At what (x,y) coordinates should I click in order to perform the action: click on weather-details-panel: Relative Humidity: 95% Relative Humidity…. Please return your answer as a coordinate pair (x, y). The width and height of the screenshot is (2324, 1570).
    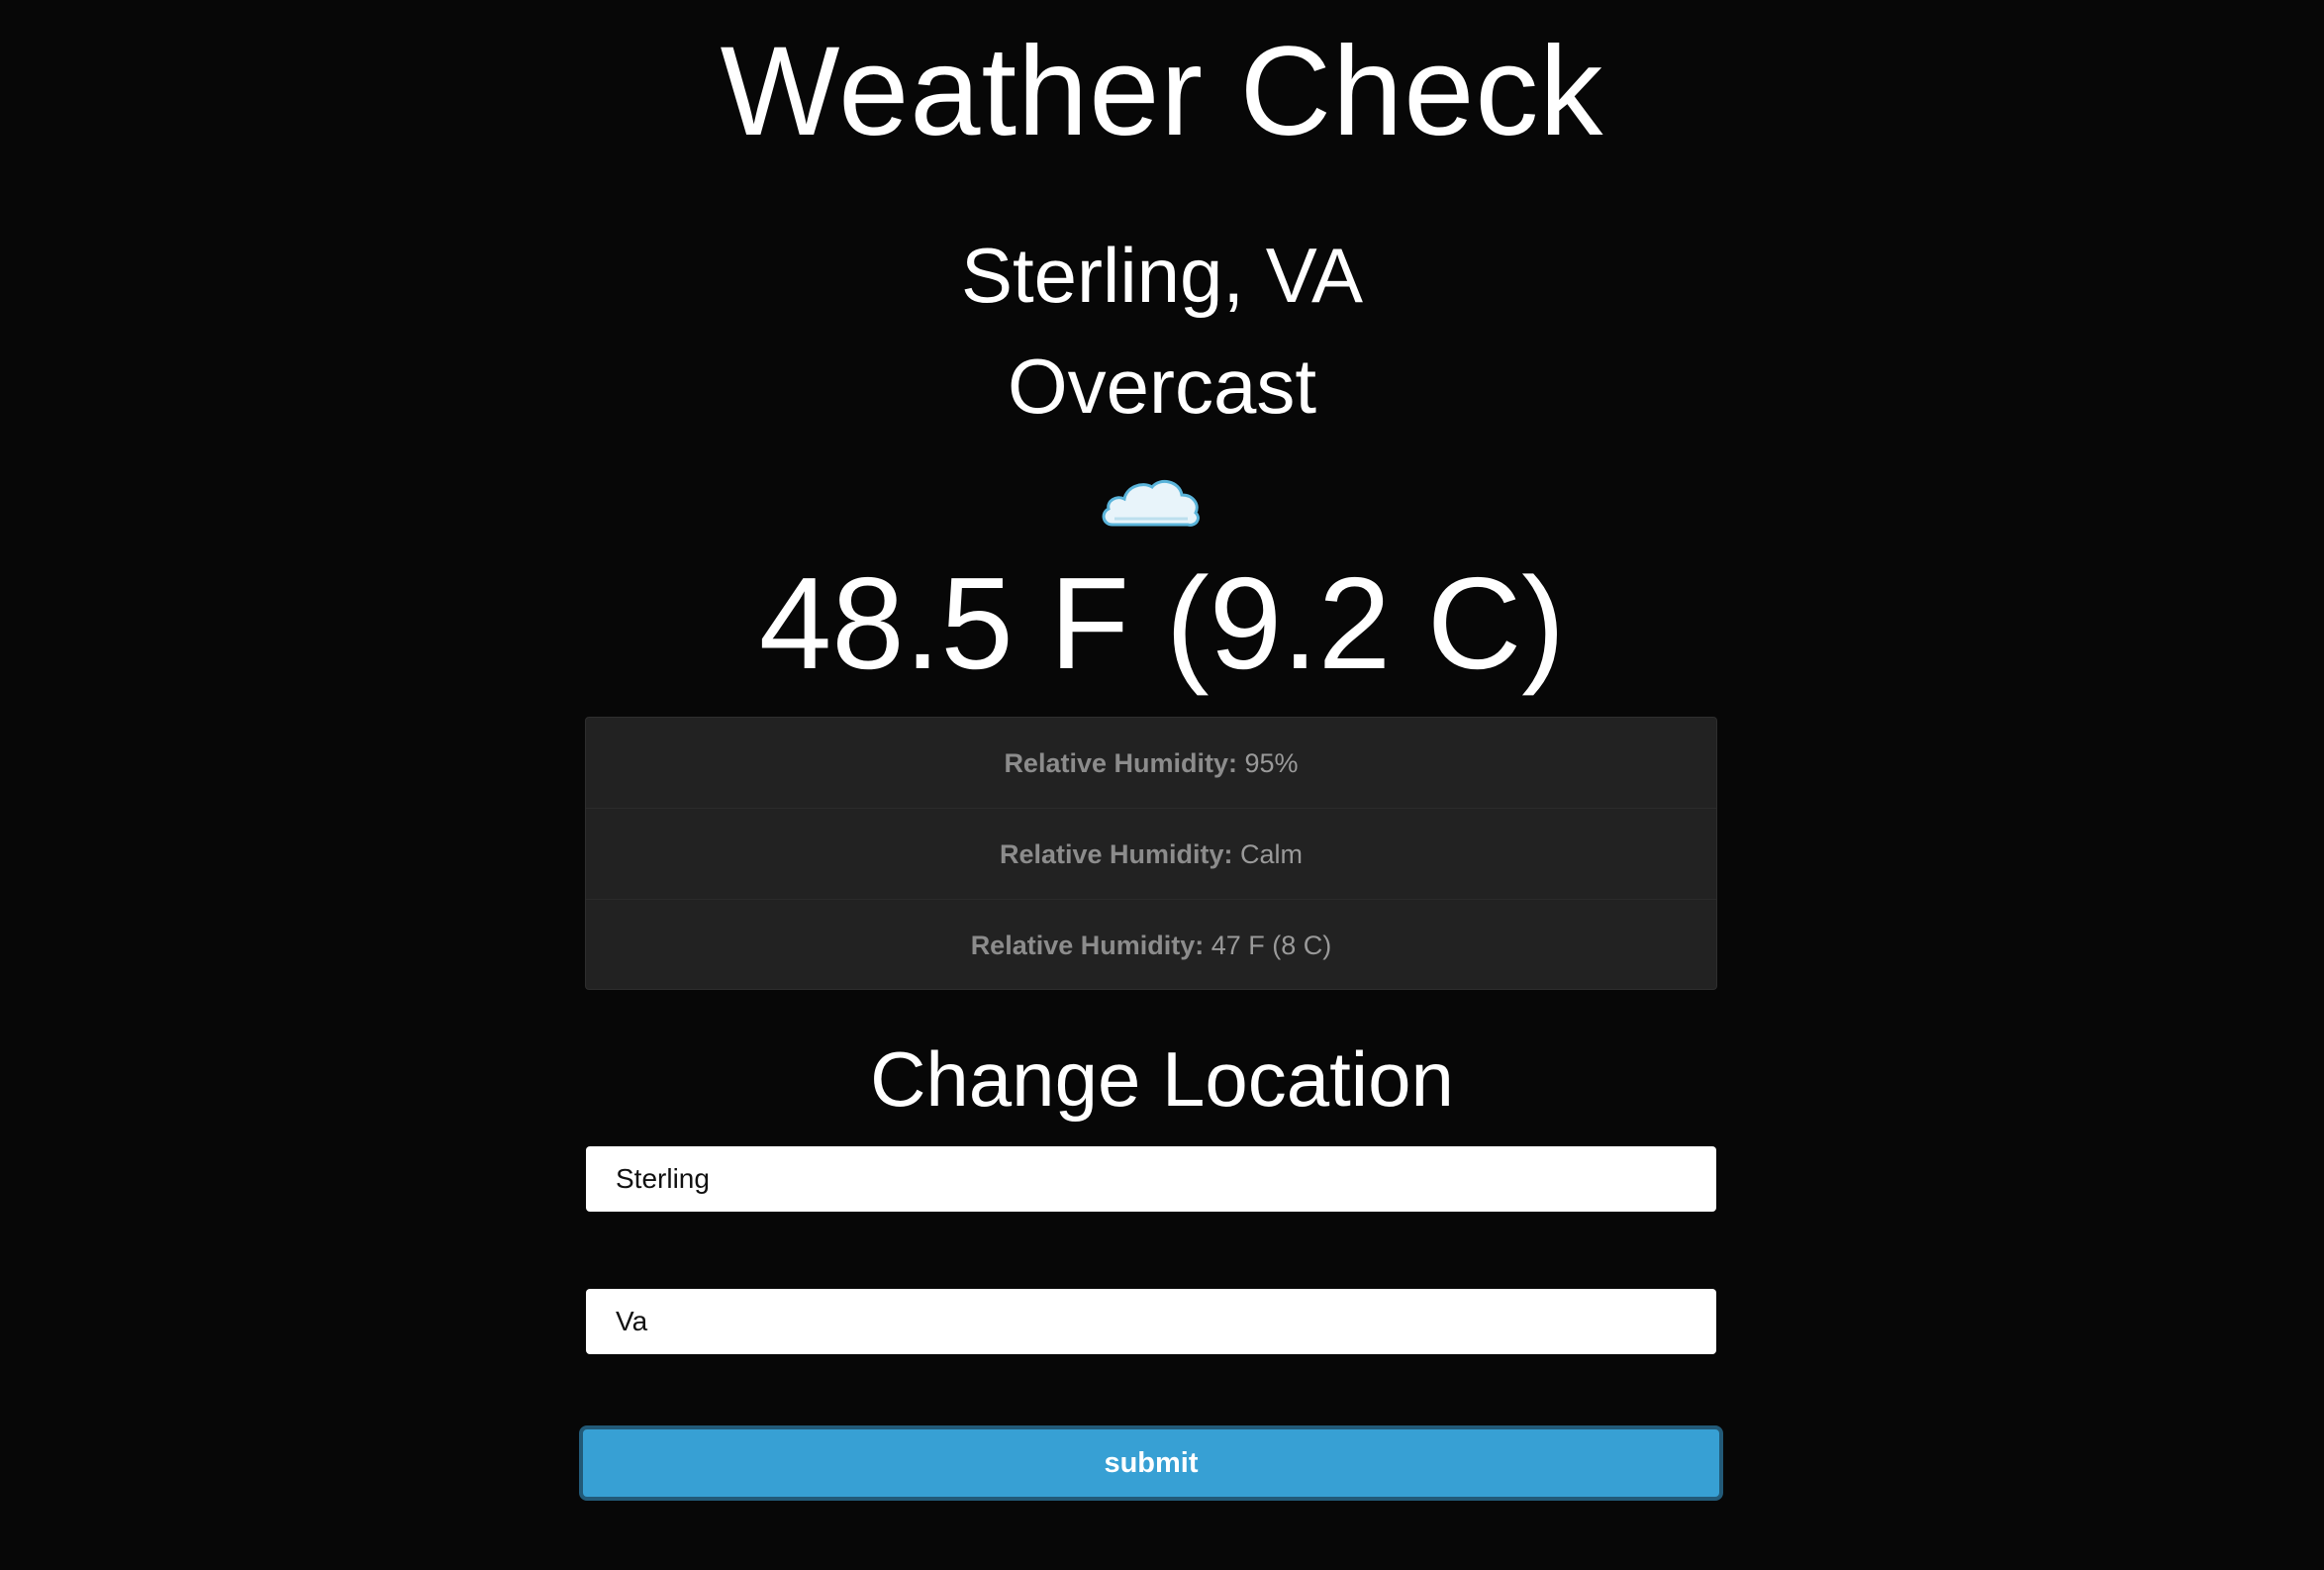
    Looking at the image, I should click on (1151, 853).